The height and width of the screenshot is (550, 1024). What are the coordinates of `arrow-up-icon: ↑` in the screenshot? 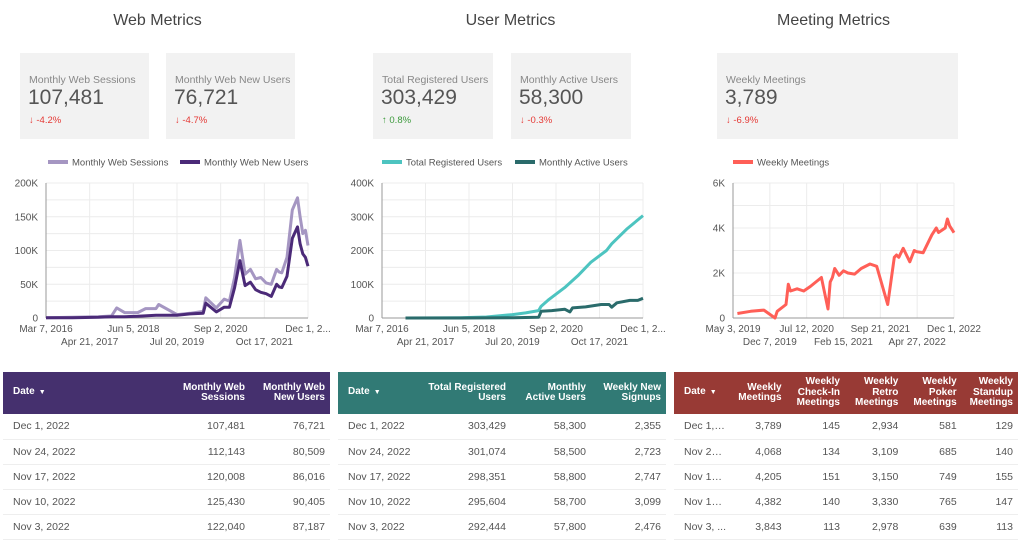 It's located at (384, 120).